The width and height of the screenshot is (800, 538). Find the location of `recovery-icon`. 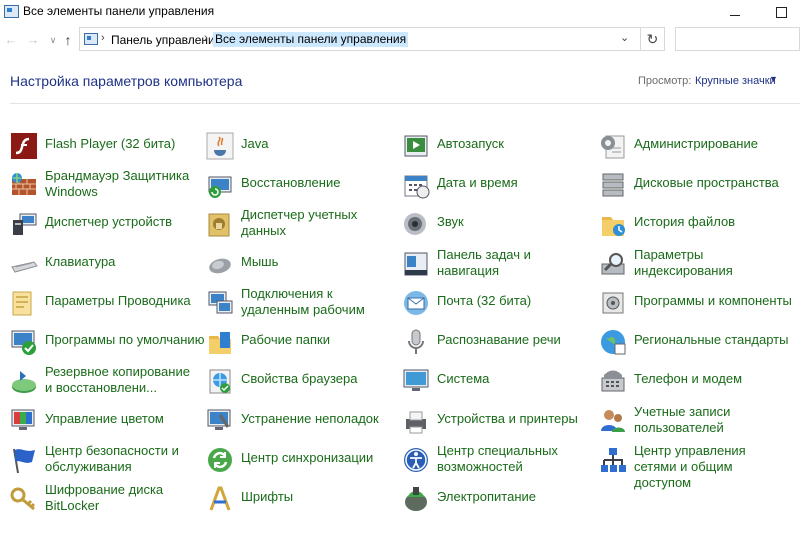

recovery-icon is located at coordinates (220, 185).